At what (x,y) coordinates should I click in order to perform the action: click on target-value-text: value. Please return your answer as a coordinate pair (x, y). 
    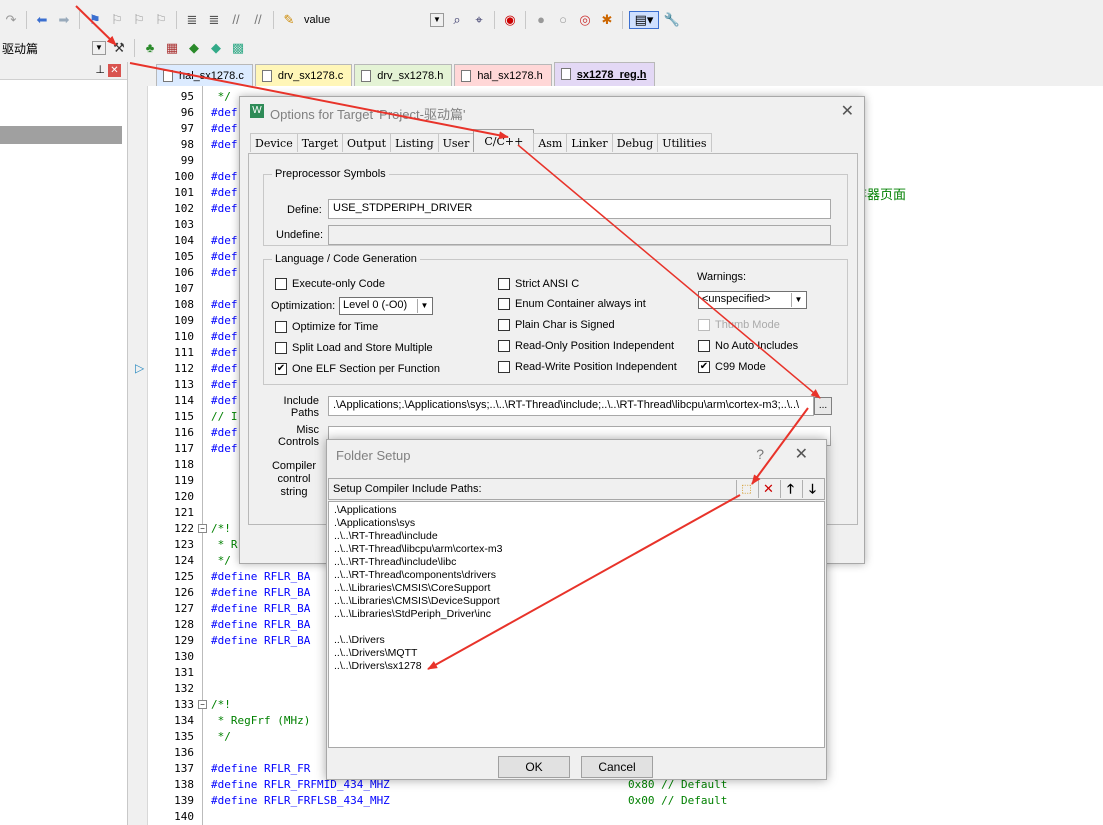
    Looking at the image, I should click on (364, 20).